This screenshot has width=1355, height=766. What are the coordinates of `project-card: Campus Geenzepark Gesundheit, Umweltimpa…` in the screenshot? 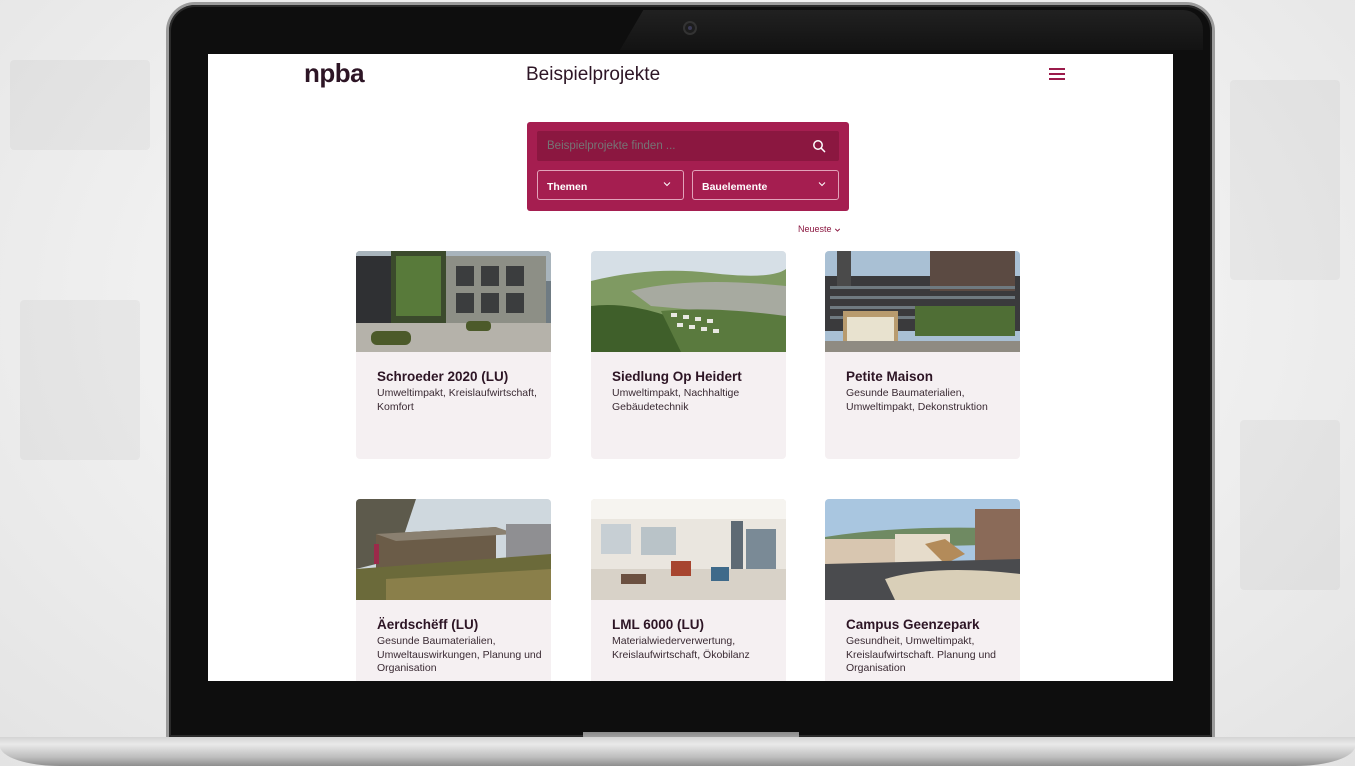 It's located at (922, 590).